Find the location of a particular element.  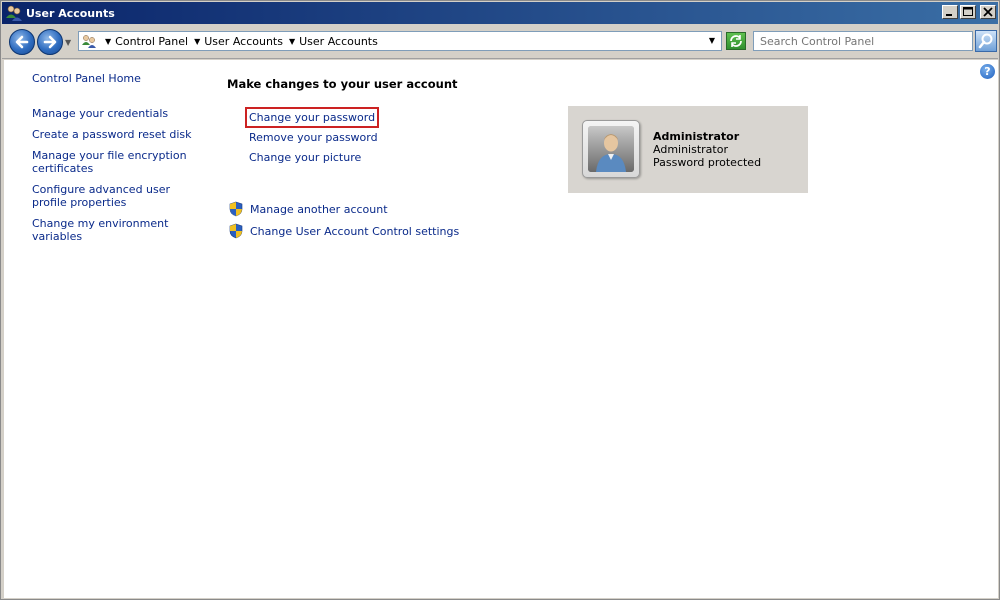

search-input is located at coordinates (863, 41).